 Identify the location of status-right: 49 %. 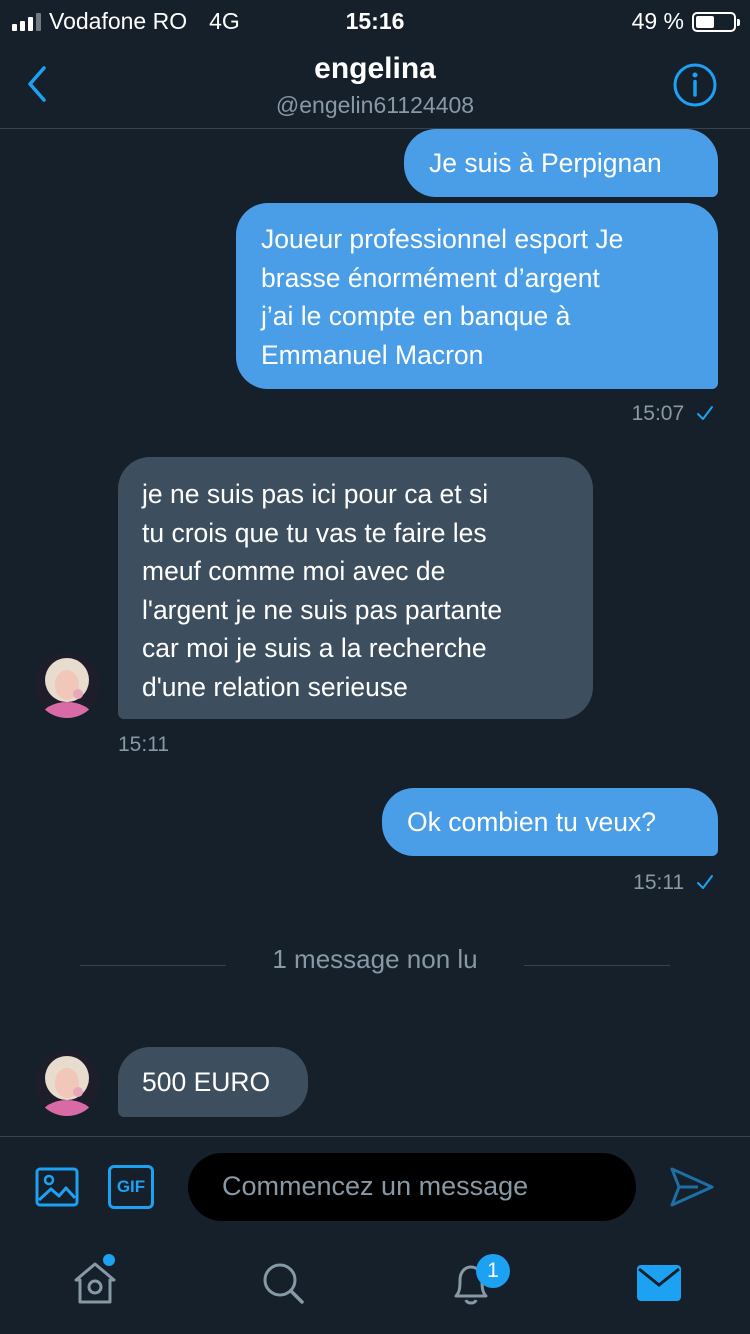
(685, 21).